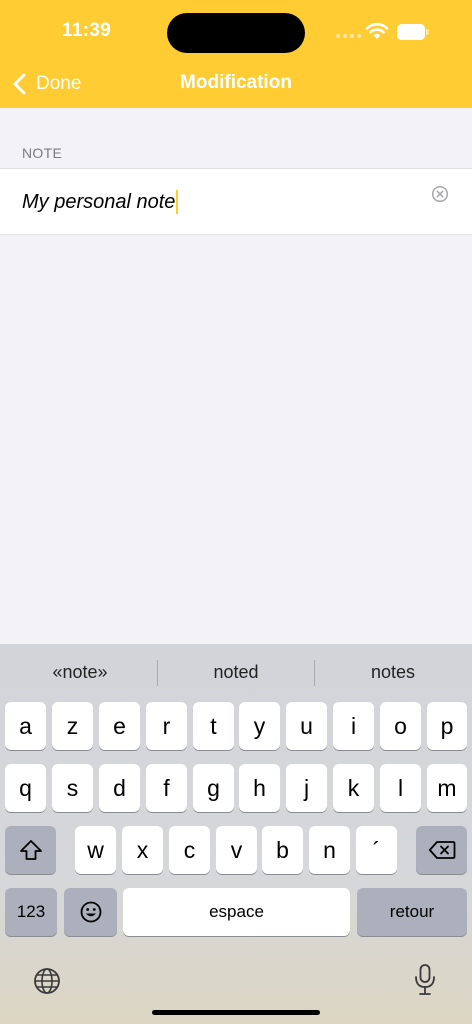  What do you see at coordinates (72, 788) in the screenshot?
I see `key-s: s` at bounding box center [72, 788].